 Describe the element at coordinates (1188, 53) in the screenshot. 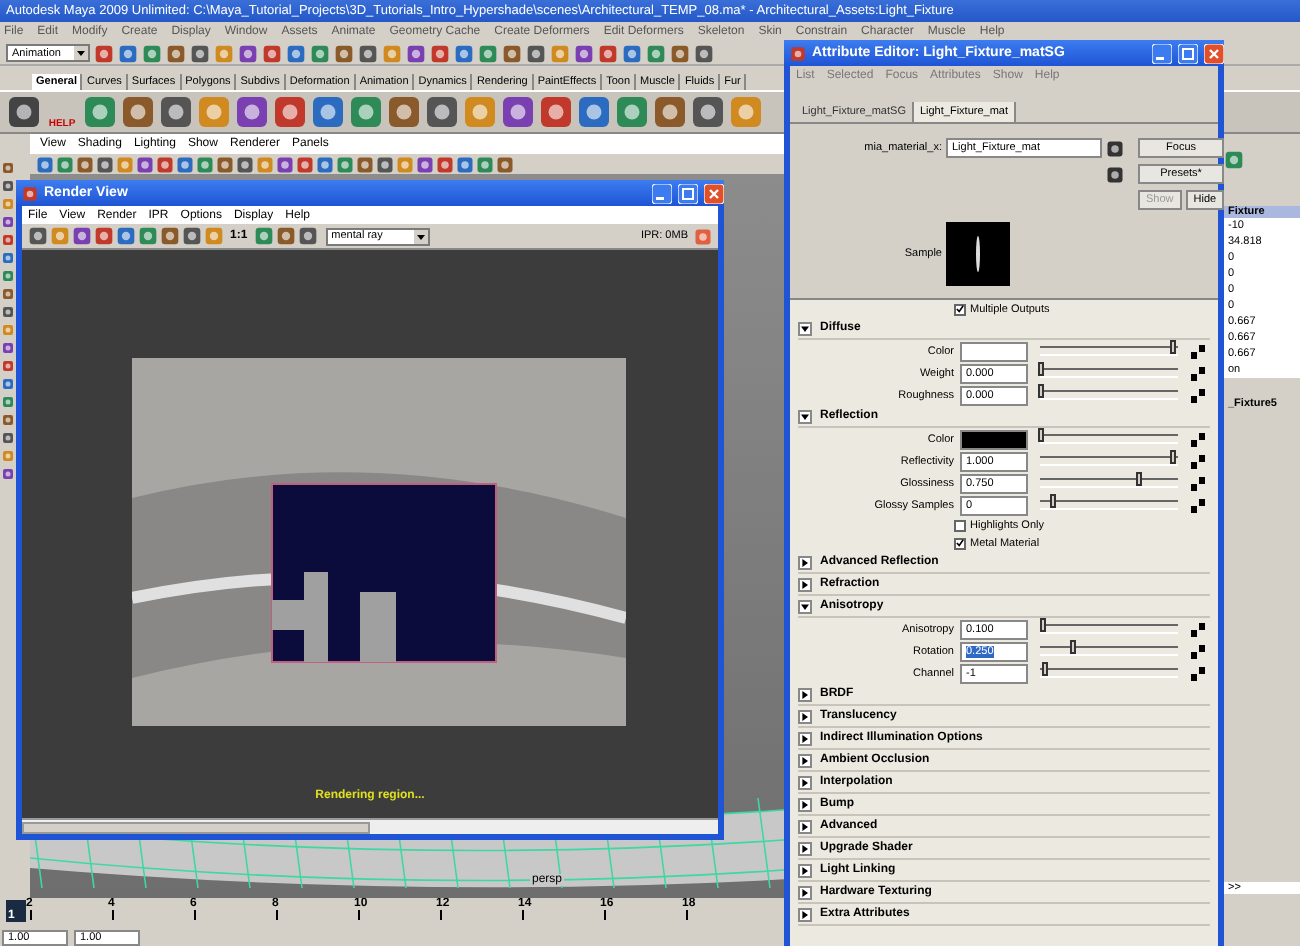

I see `maximize-icon` at that location.